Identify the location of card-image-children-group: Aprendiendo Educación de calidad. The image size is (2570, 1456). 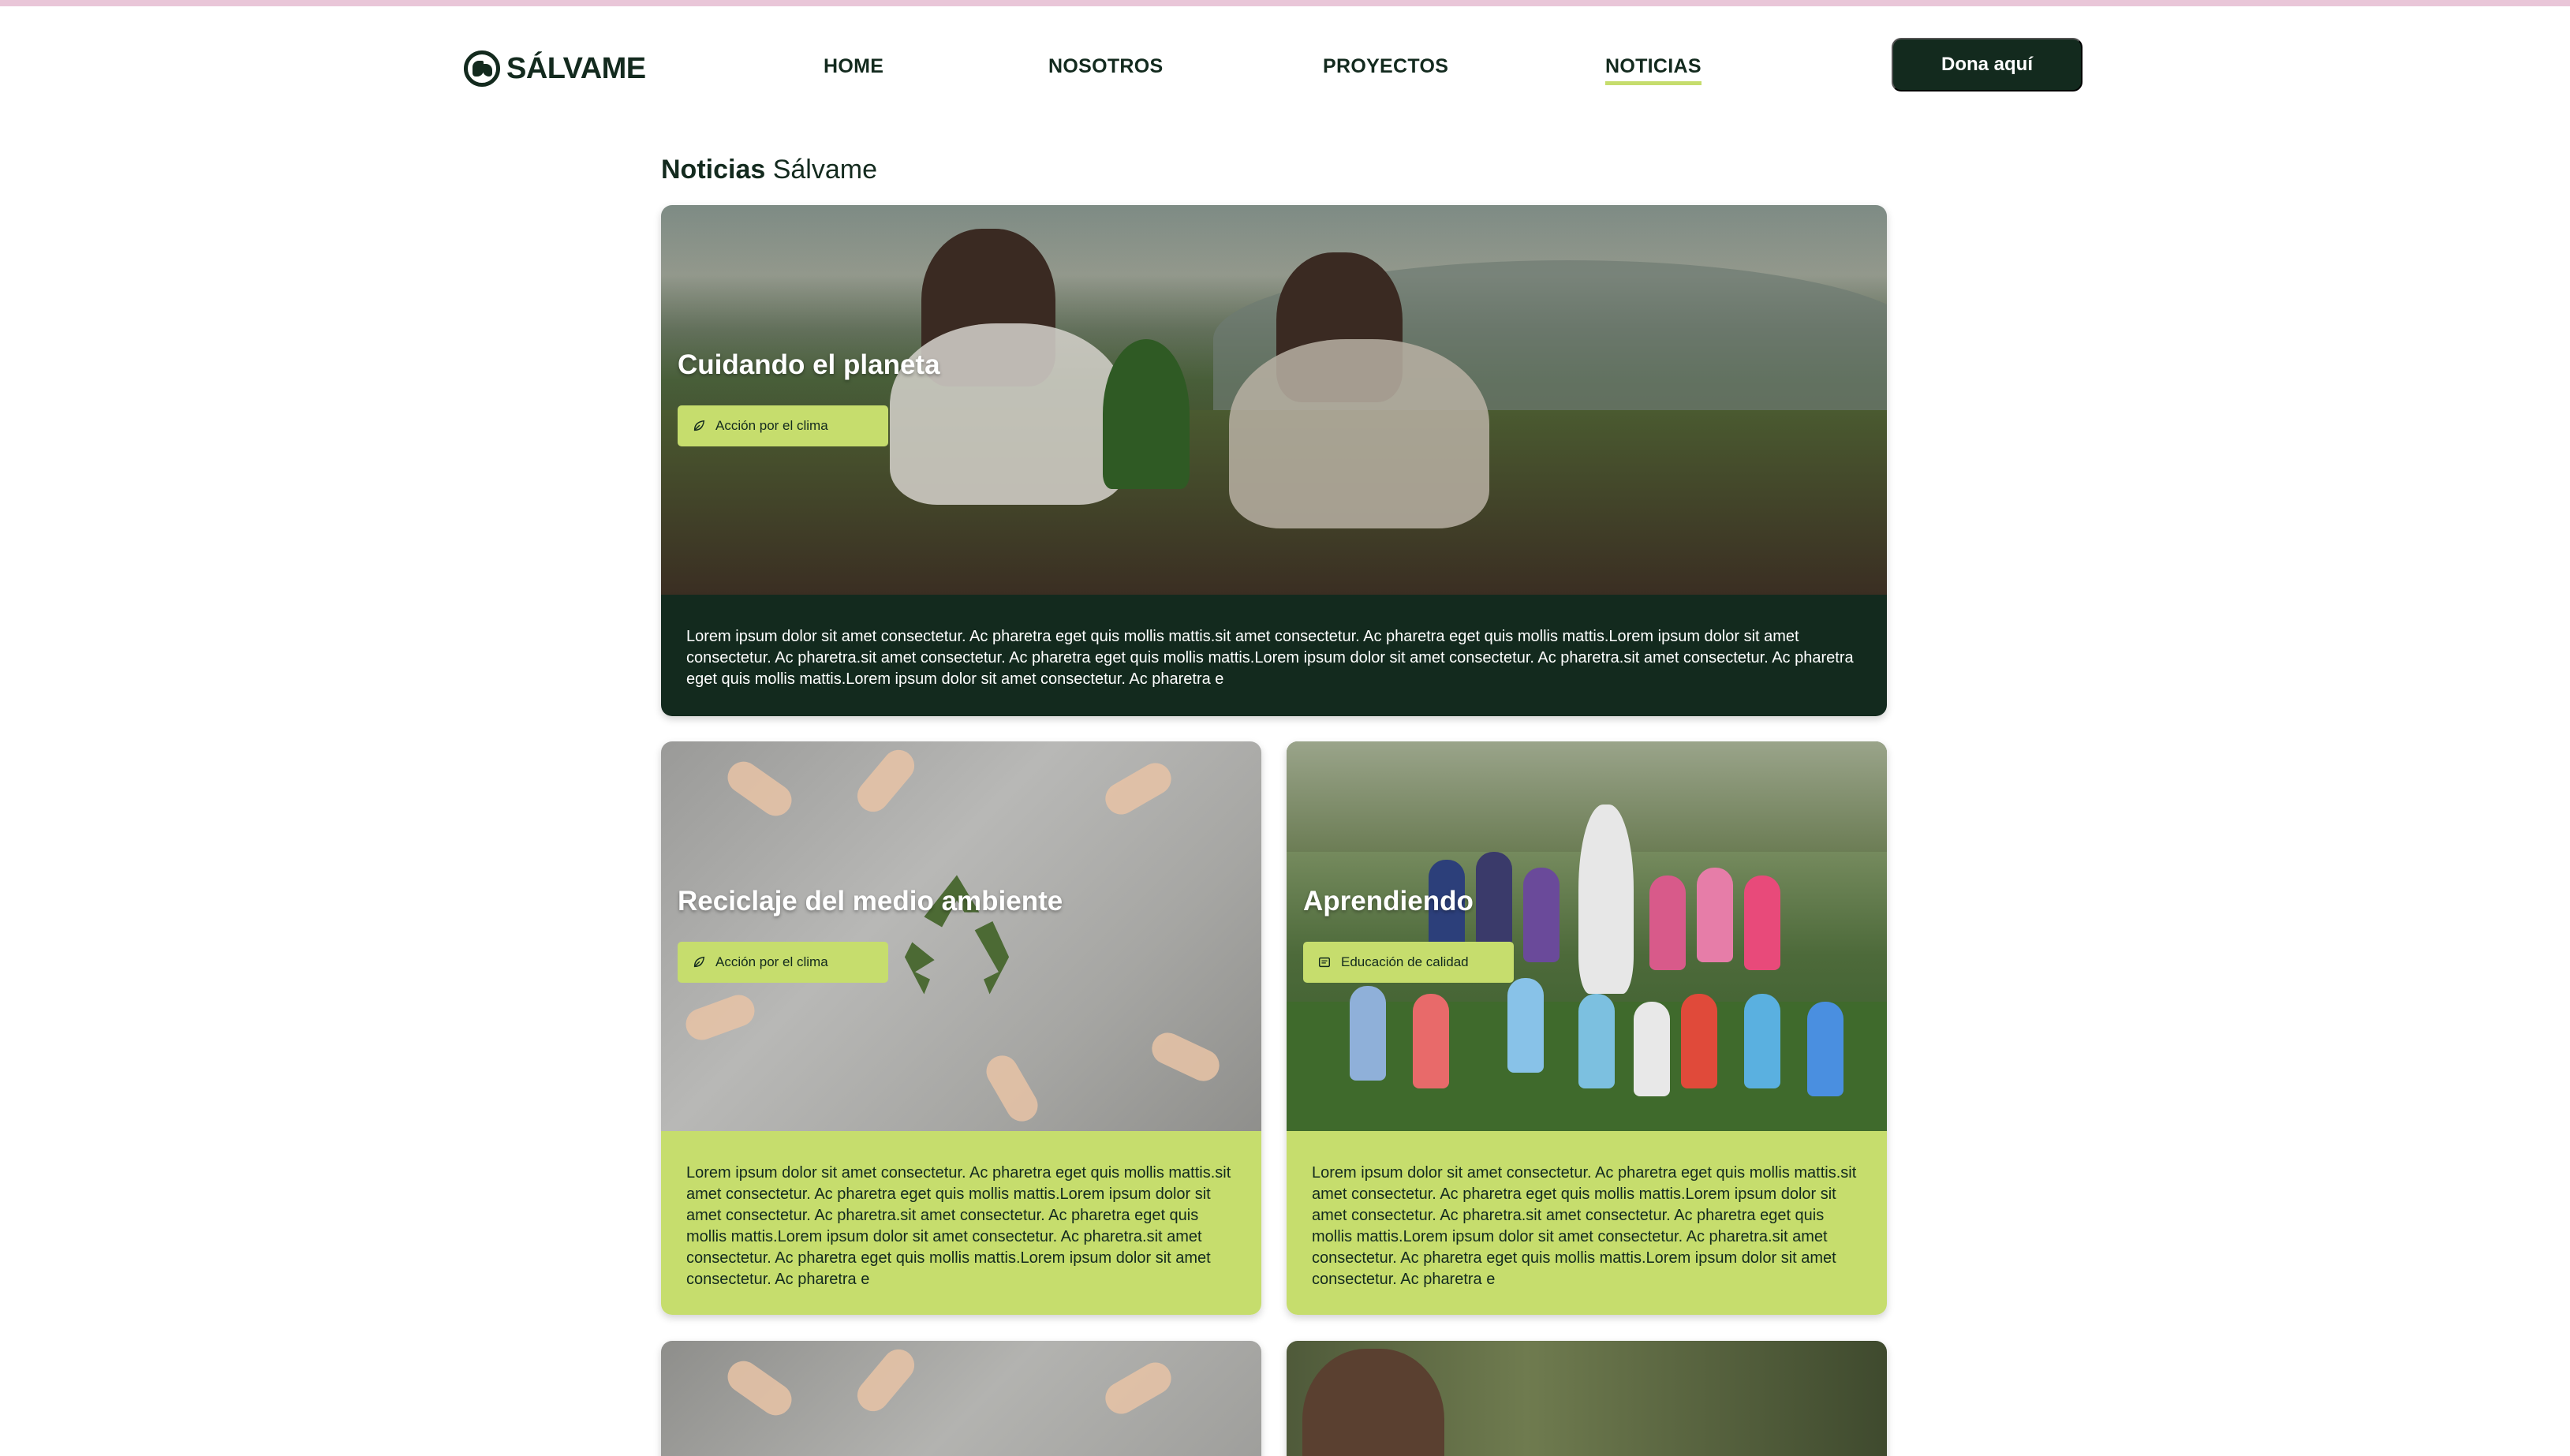
(1587, 936).